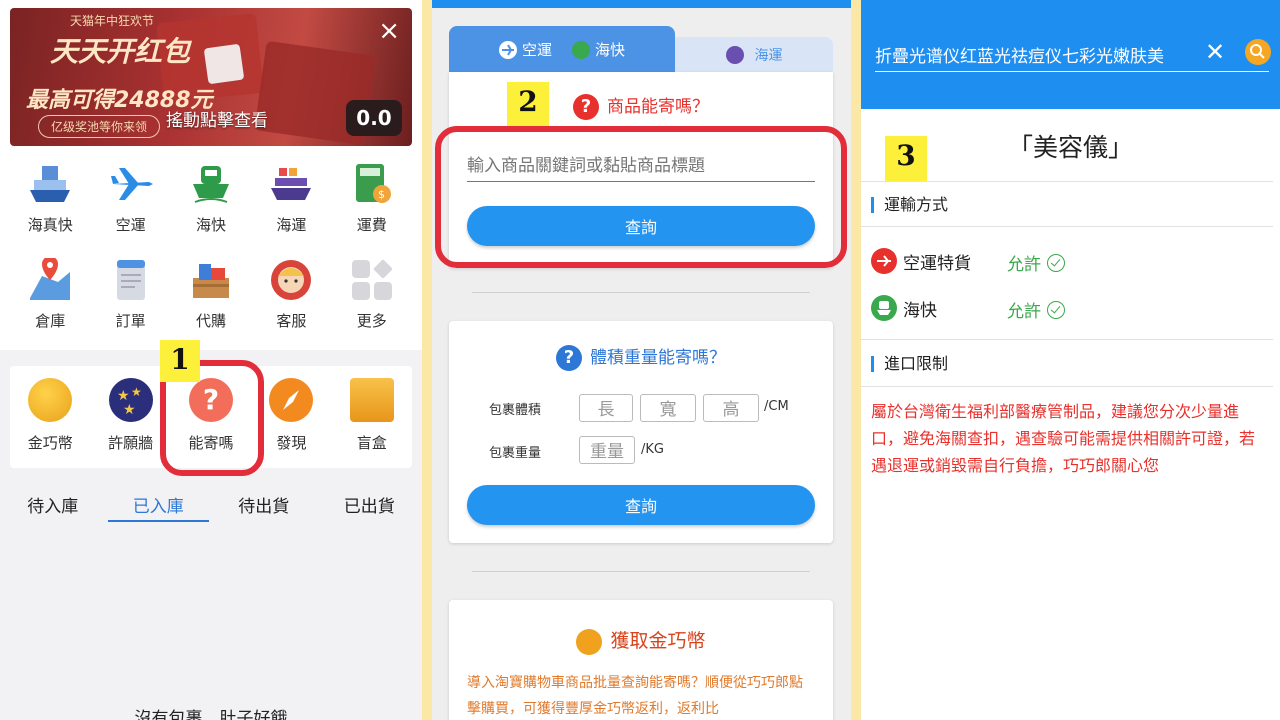 The image size is (1280, 720). What do you see at coordinates (606, 408) in the screenshot?
I see `length-input: 長` at bounding box center [606, 408].